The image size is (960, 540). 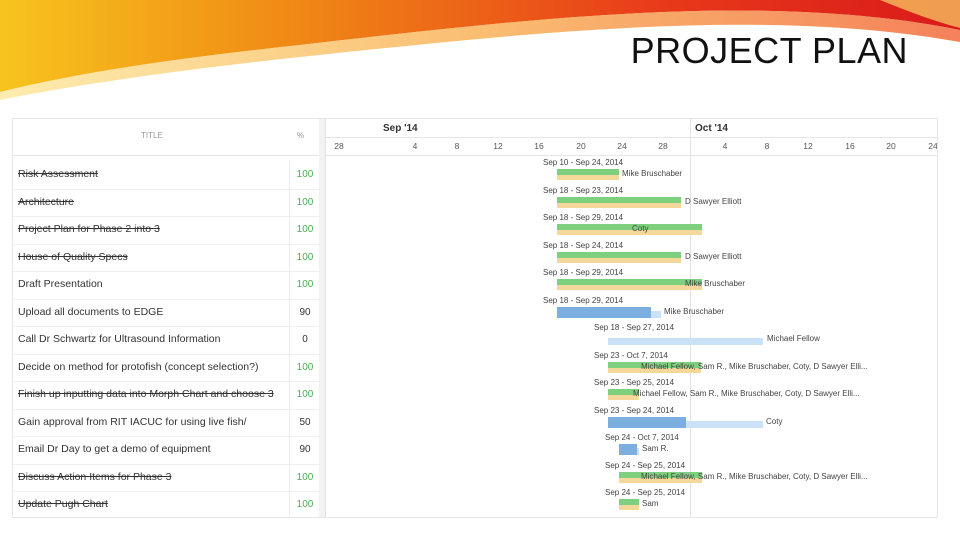 I want to click on month-label: Sep '14, so click(x=400, y=128).